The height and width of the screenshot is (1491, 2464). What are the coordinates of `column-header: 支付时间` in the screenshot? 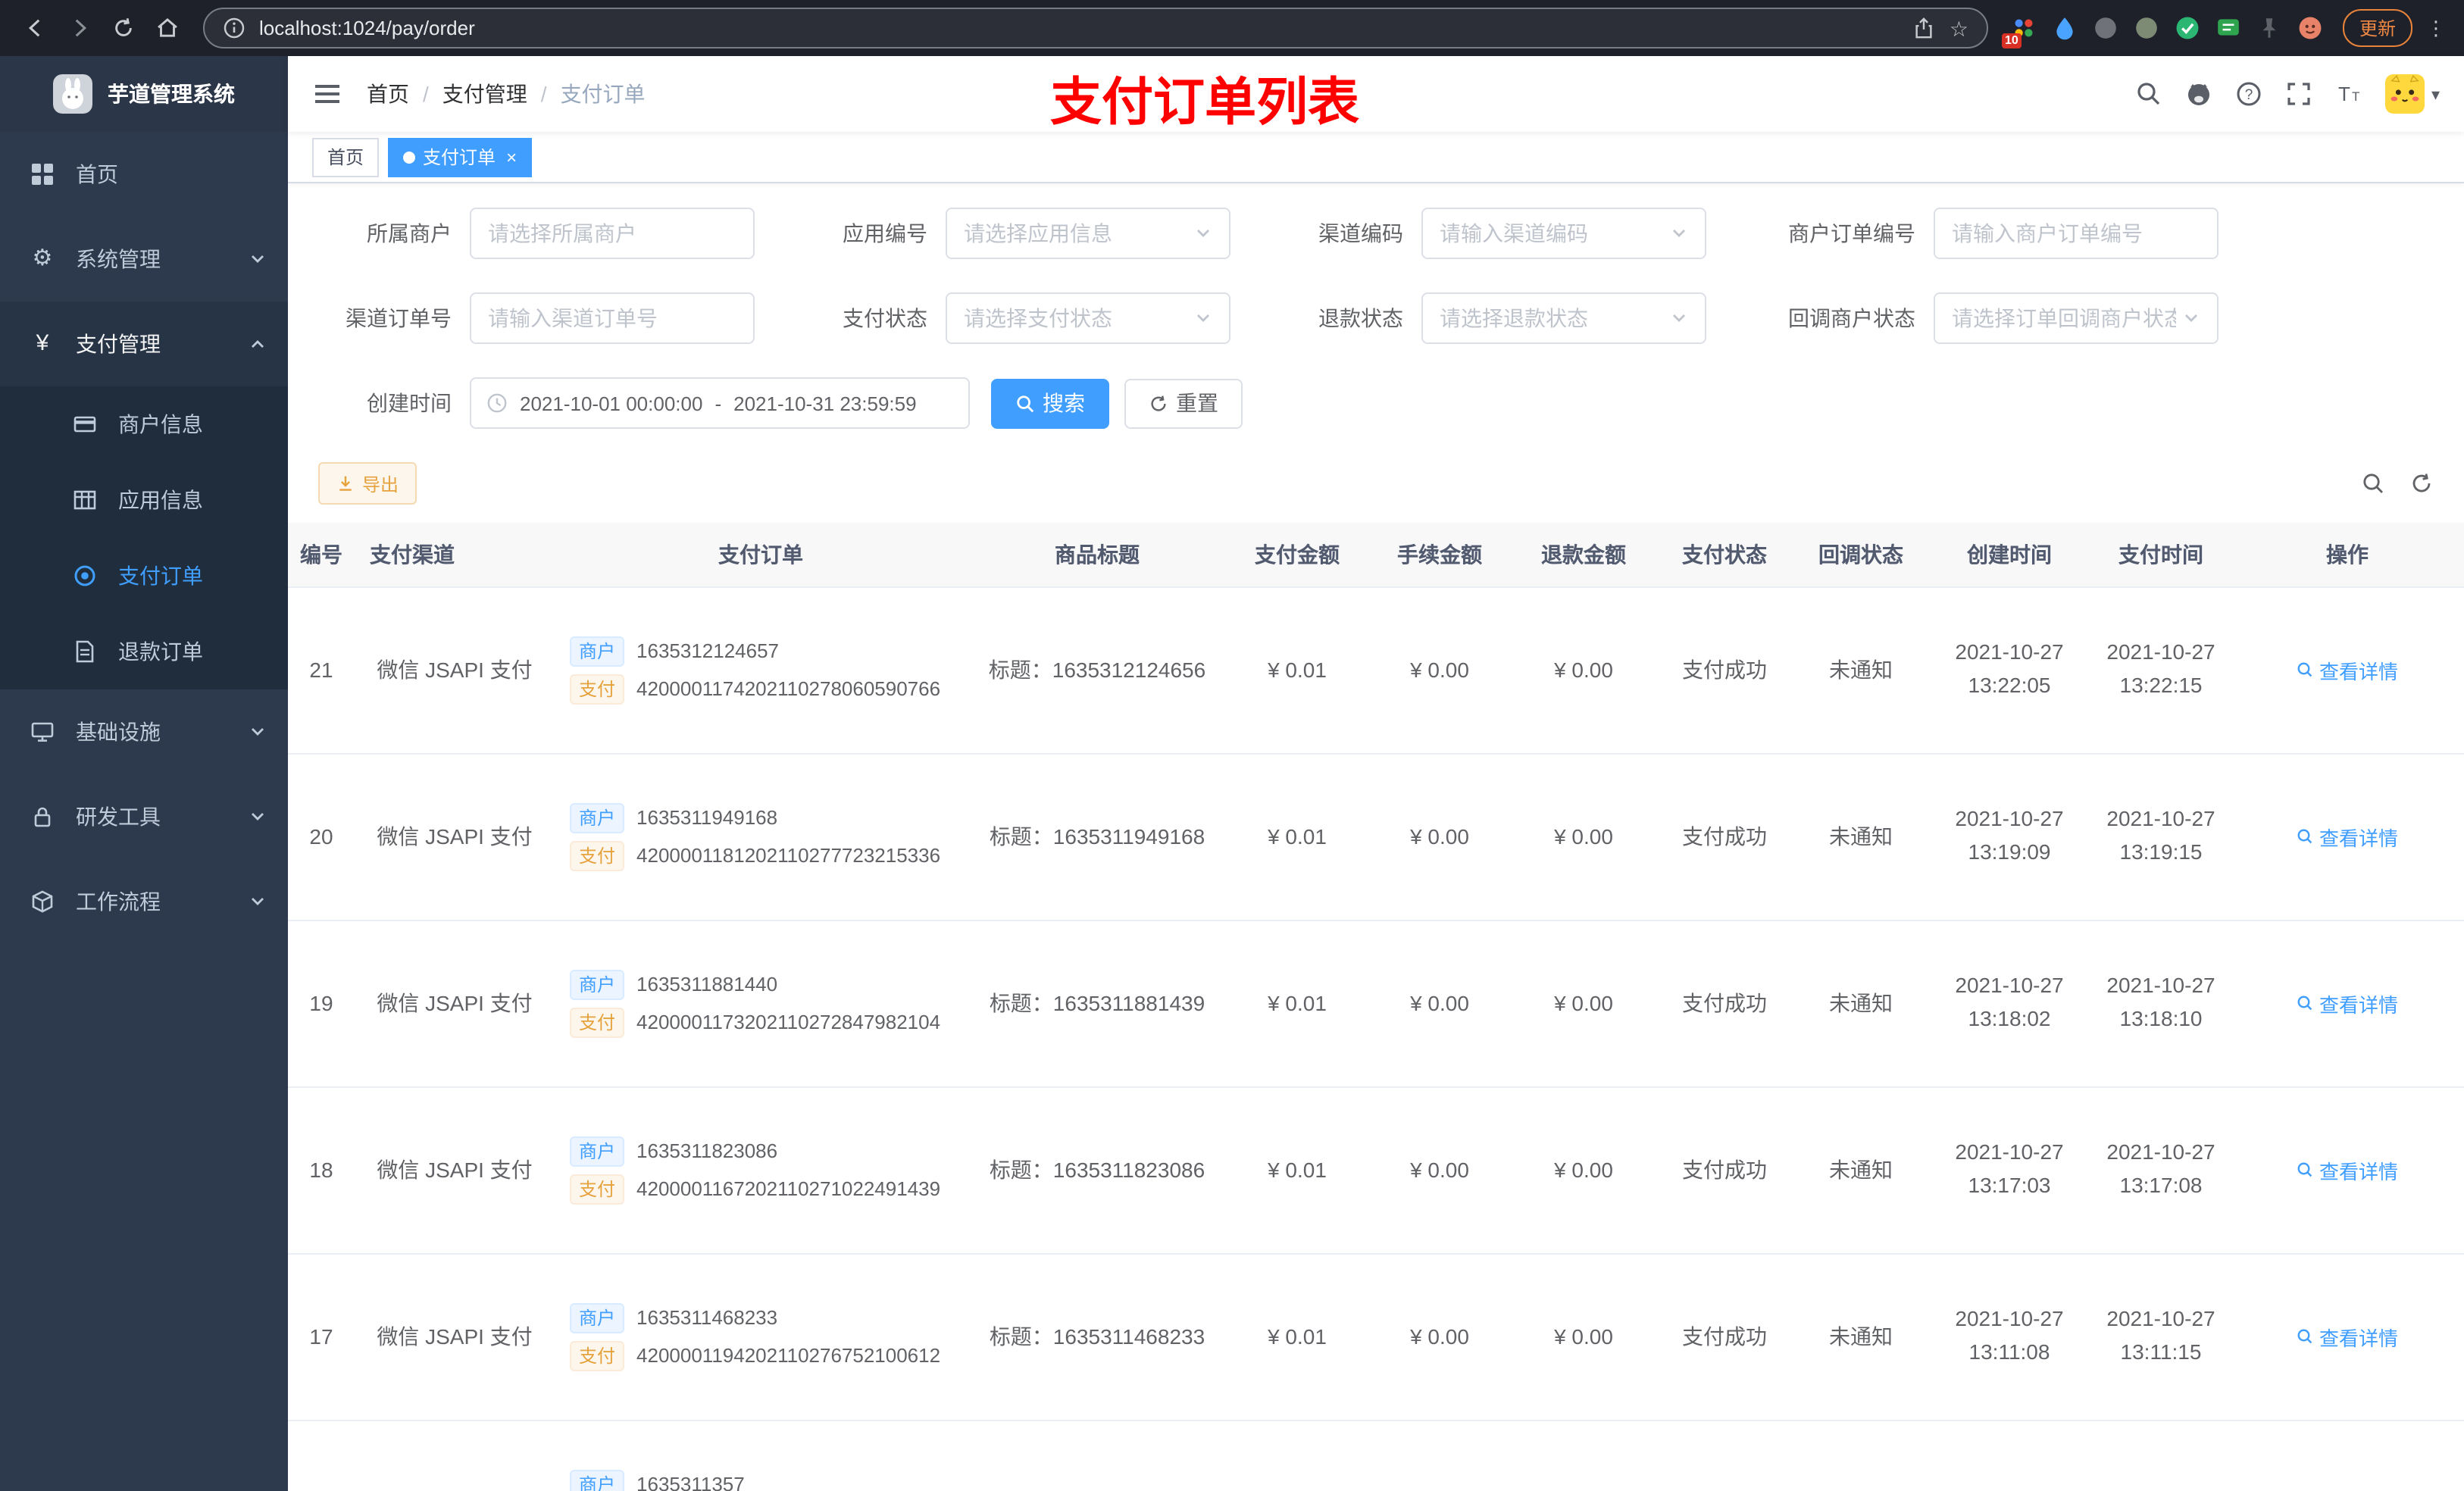 It's located at (2161, 555).